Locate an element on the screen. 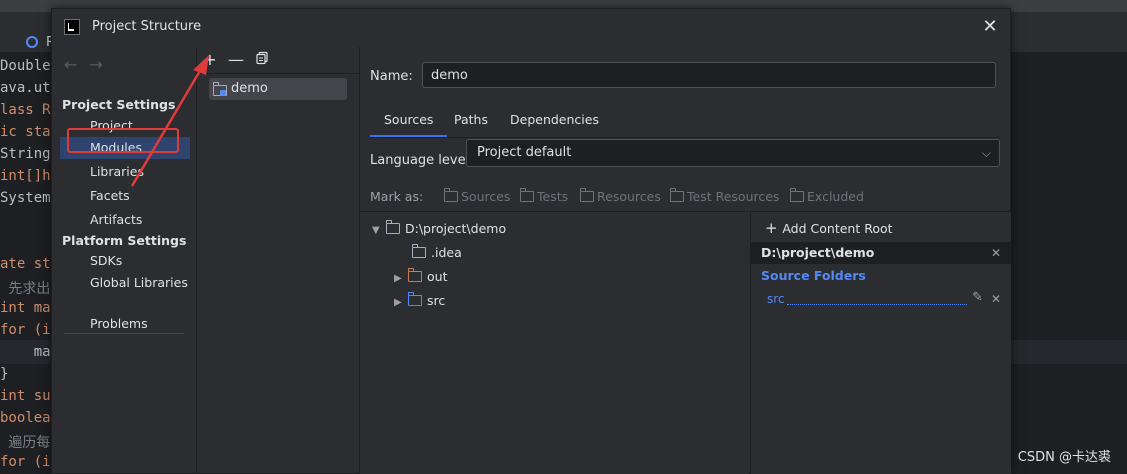 Image resolution: width=1127 pixels, height=474 pixels. copy-icon is located at coordinates (262, 60).